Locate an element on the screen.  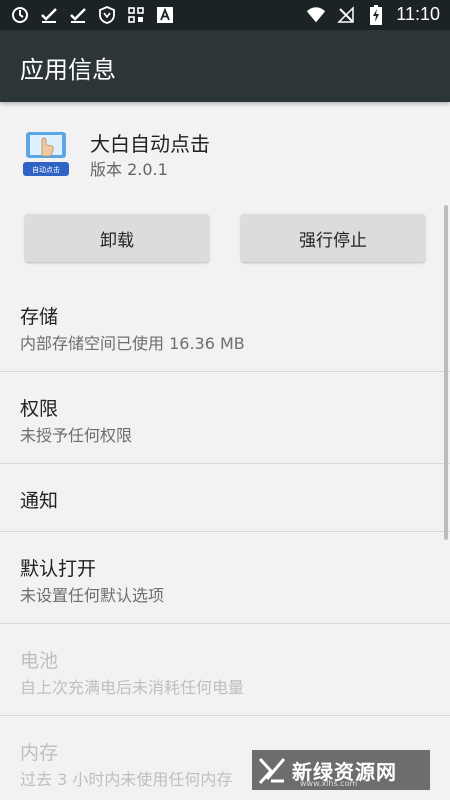
clock: 11:10 is located at coordinates (418, 14).